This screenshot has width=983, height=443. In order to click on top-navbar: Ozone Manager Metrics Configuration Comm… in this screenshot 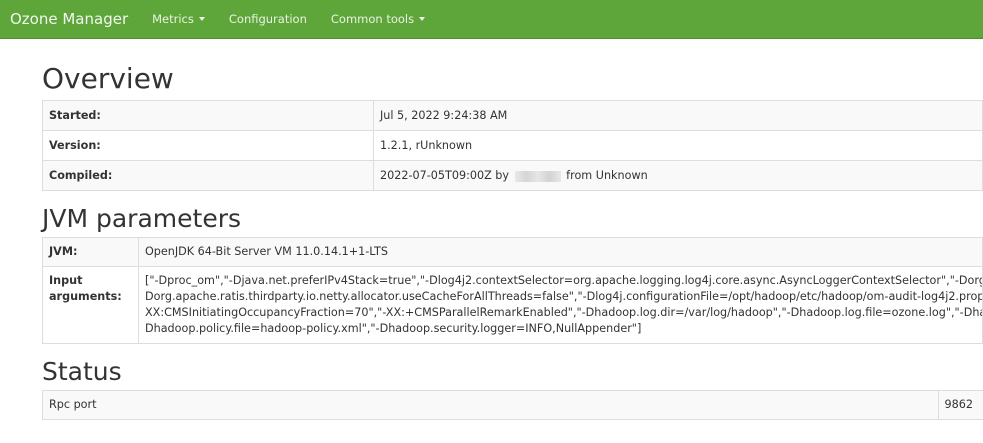, I will do `click(491, 19)`.